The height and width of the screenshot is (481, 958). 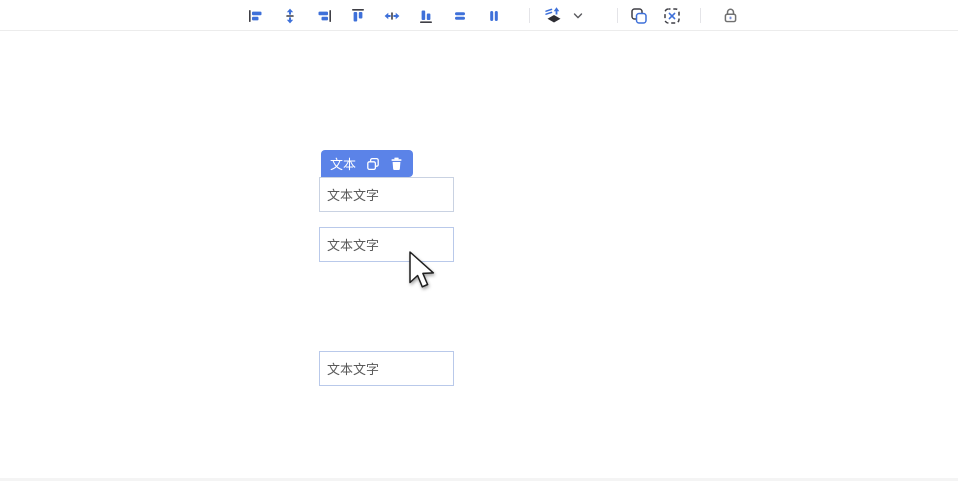 I want to click on align-left-icon, so click(x=256, y=16).